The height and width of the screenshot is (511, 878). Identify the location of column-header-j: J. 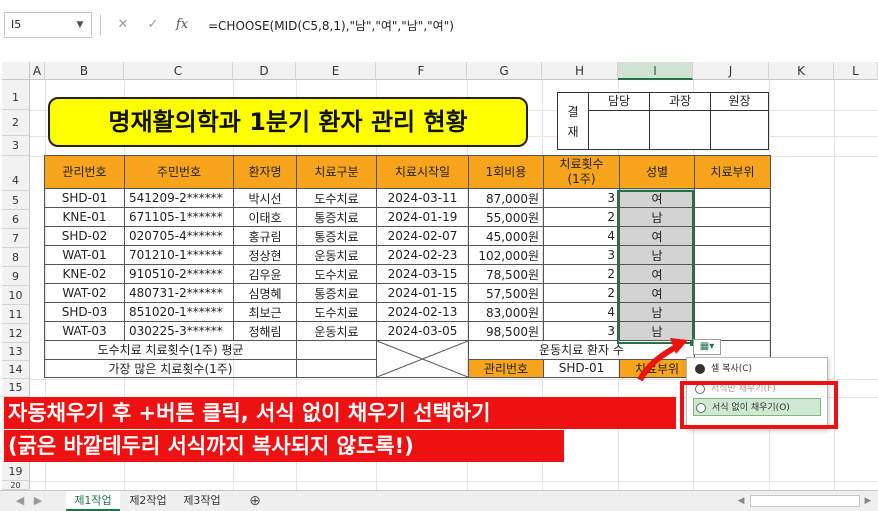
(731, 71).